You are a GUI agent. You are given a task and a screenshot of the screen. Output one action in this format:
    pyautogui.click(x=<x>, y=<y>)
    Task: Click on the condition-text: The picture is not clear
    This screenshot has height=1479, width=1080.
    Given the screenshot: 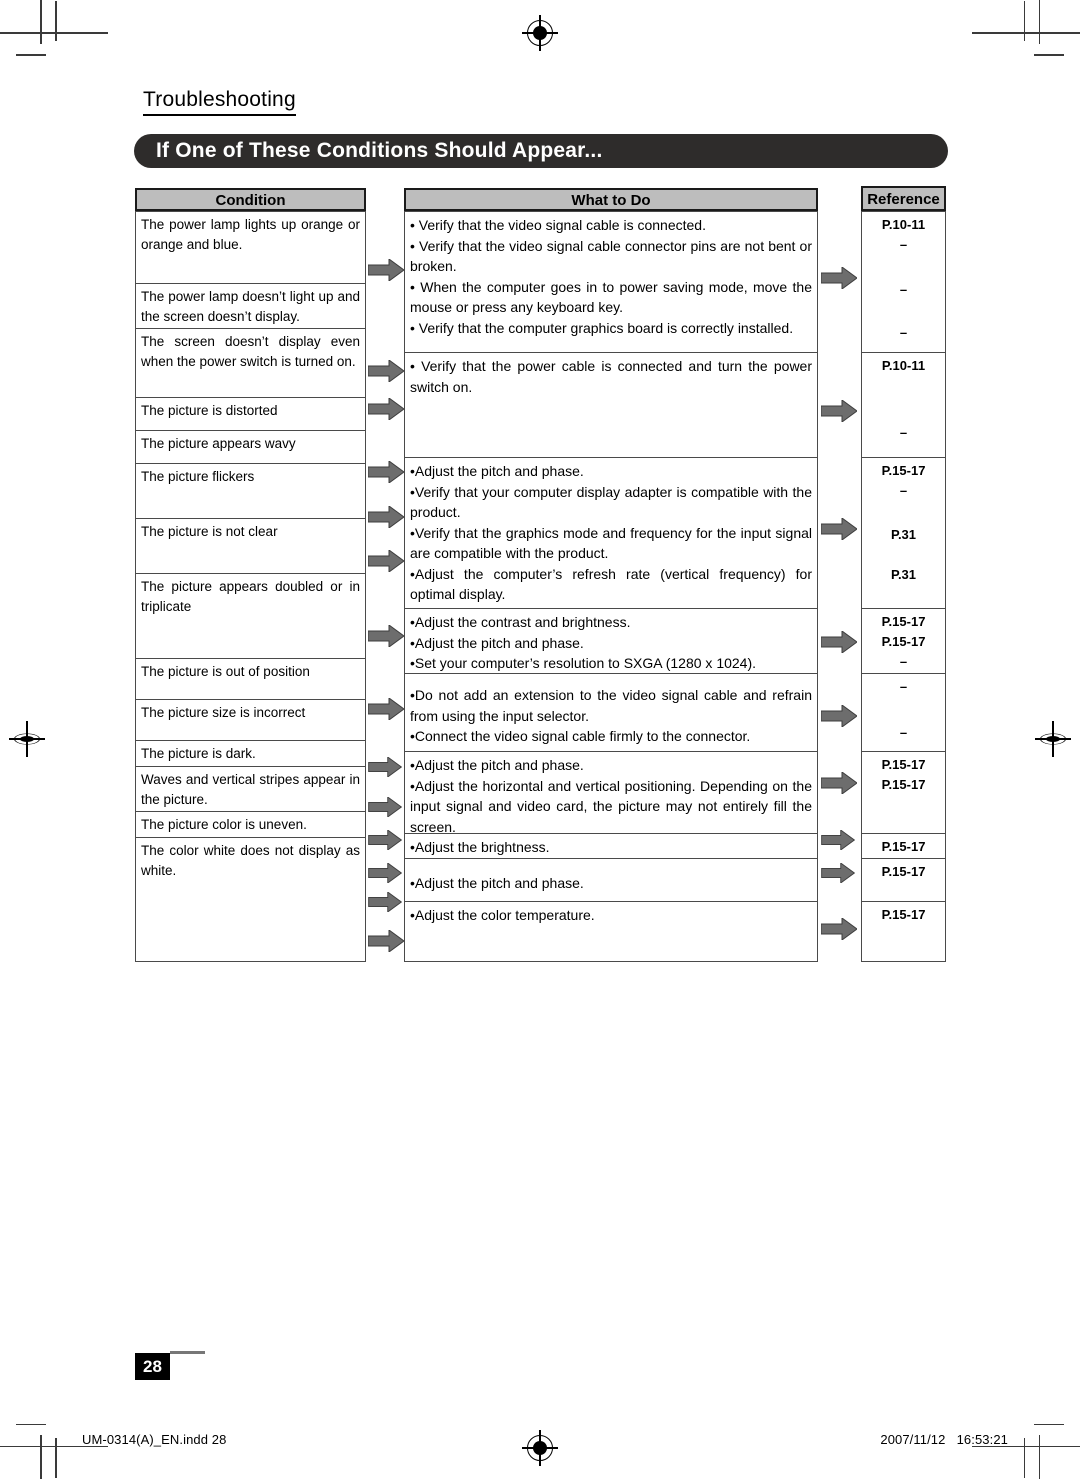 What is the action you would take?
    pyautogui.click(x=209, y=531)
    